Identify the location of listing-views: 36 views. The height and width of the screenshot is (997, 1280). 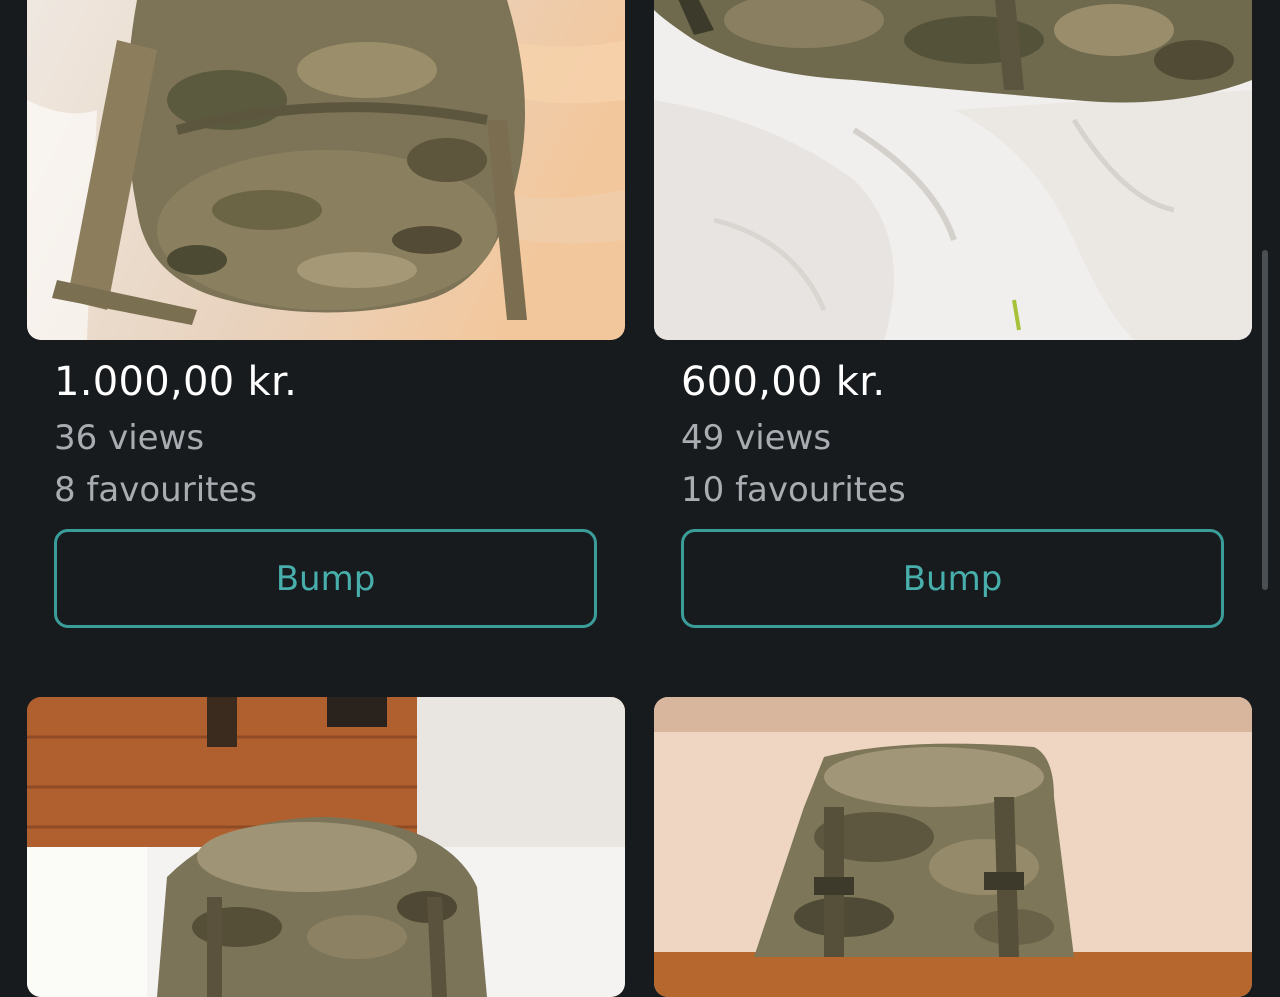
(129, 438).